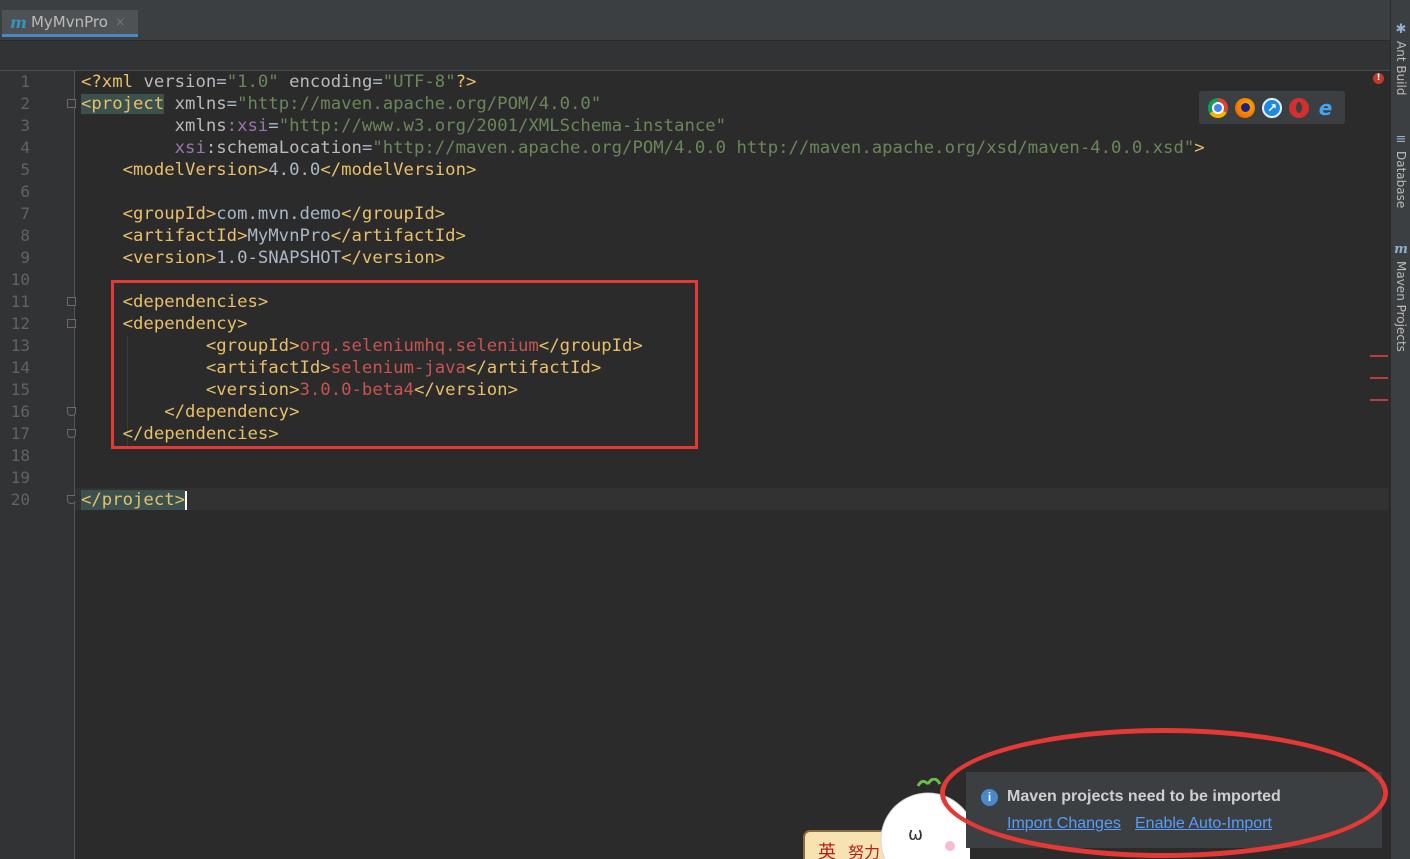 The image size is (1410, 859). What do you see at coordinates (1378, 78) in the screenshot?
I see `error-stripe-icon: !` at bounding box center [1378, 78].